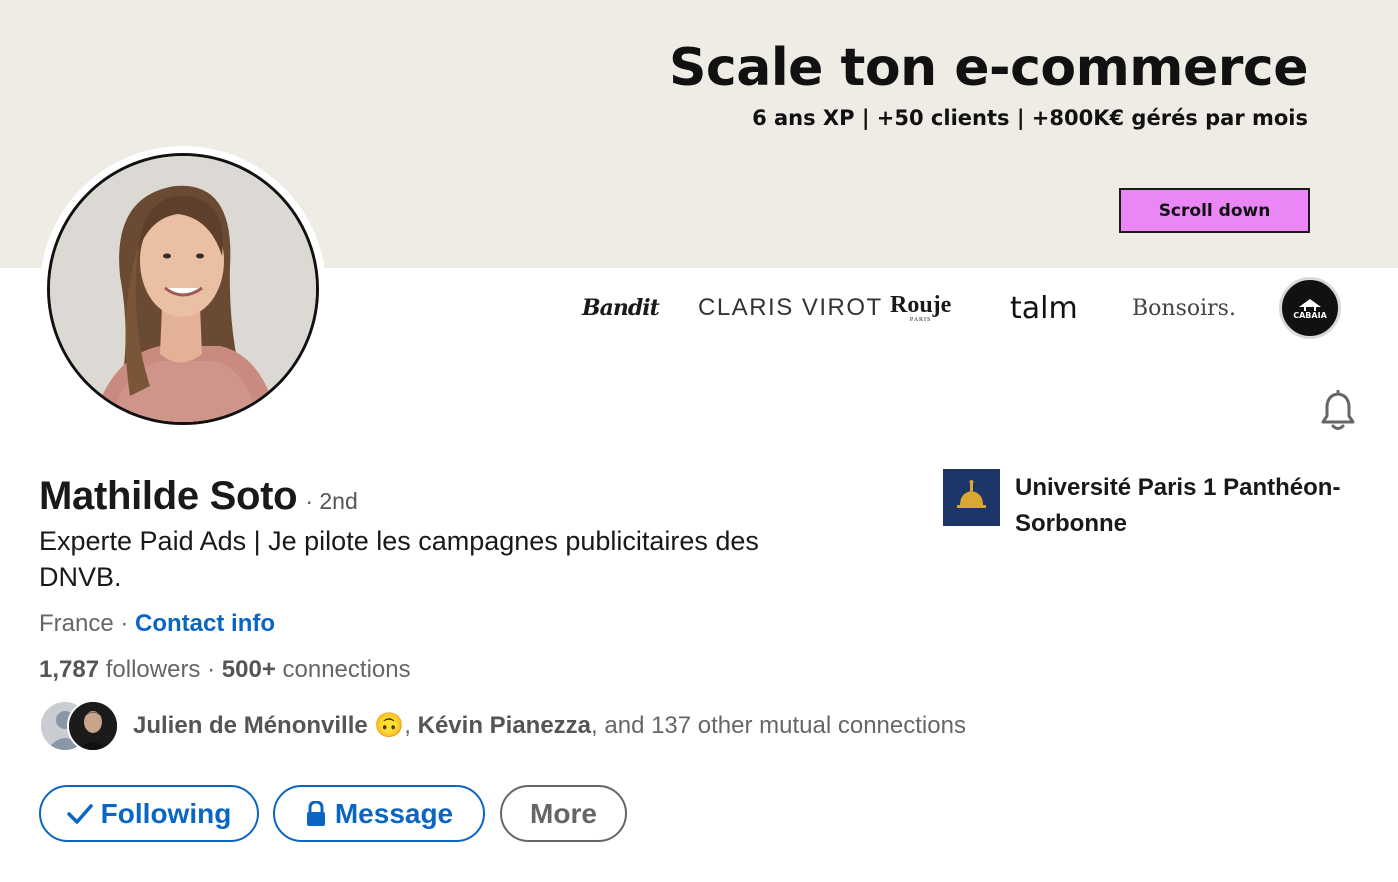 This screenshot has width=1398, height=882. What do you see at coordinates (1310, 304) in the screenshot?
I see `hut-icon` at bounding box center [1310, 304].